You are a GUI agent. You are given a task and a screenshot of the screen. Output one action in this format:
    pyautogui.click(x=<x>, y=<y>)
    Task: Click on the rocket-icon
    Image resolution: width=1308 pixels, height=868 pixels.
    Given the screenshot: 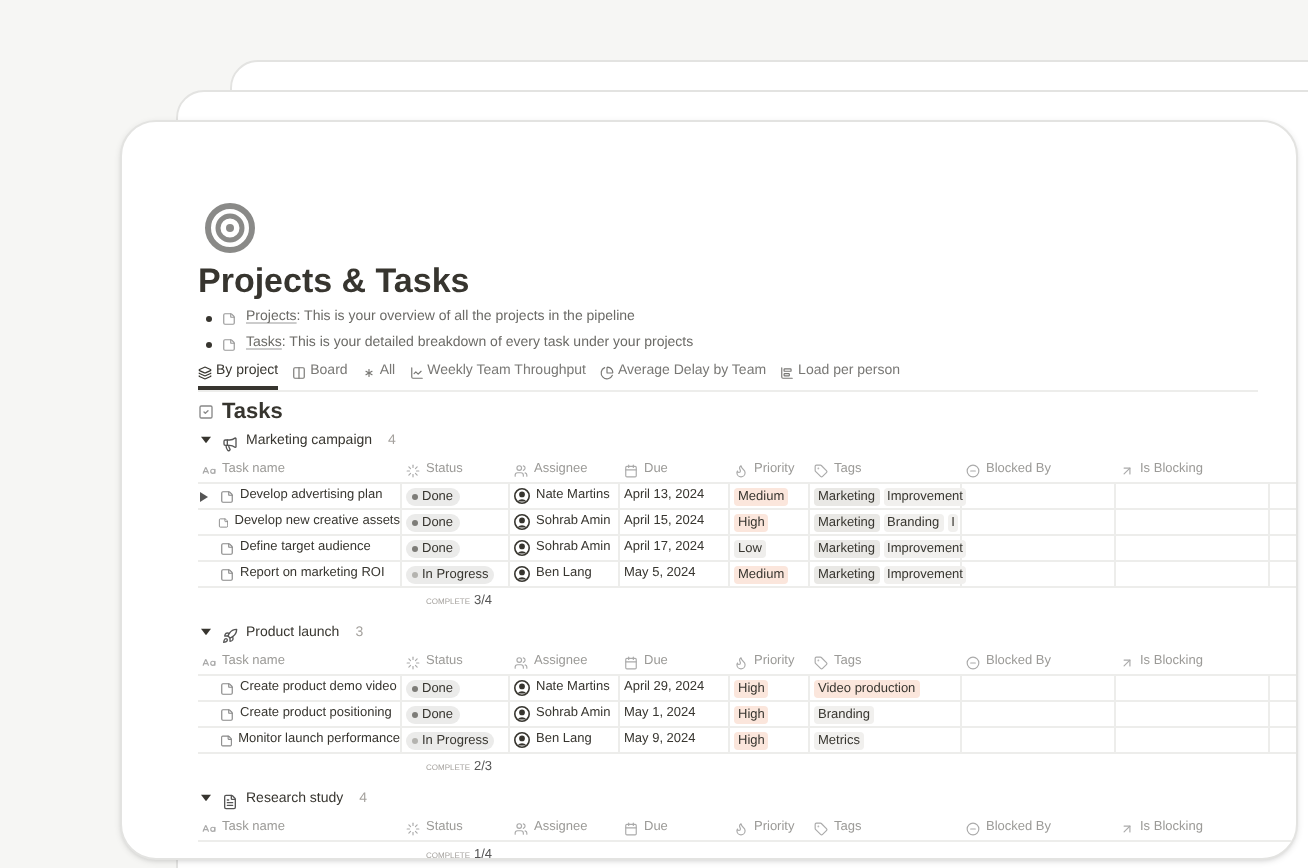 What is the action you would take?
    pyautogui.click(x=230, y=635)
    